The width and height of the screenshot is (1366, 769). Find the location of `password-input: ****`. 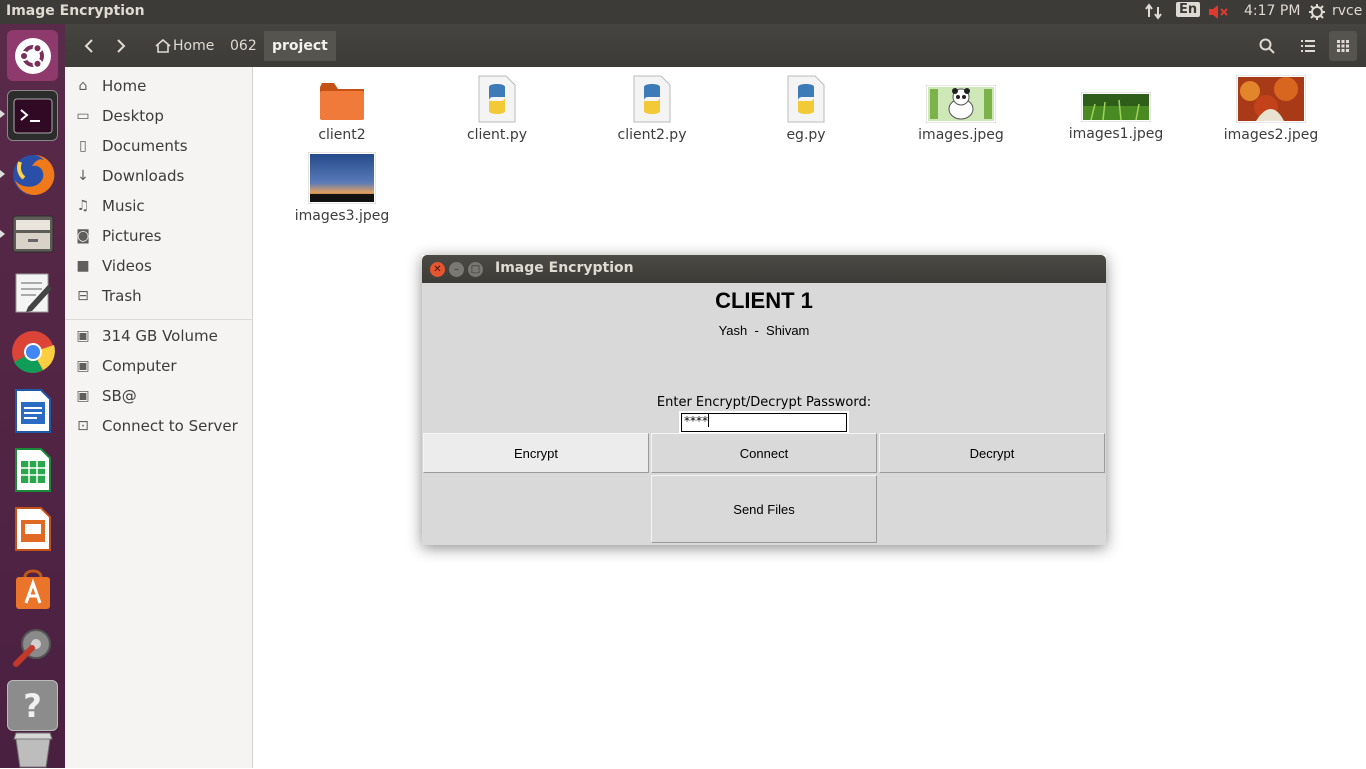

password-input: **** is located at coordinates (764, 422).